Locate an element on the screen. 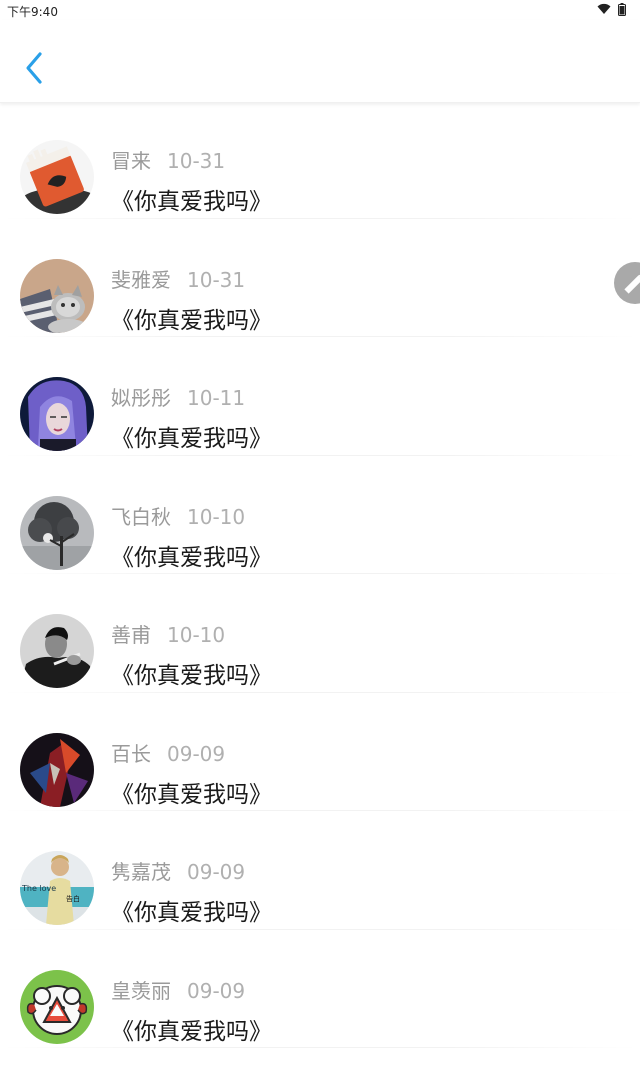 Image resolution: width=640 pixels, height=1067 pixels. avatar-caption: 告白 is located at coordinates (73, 898).